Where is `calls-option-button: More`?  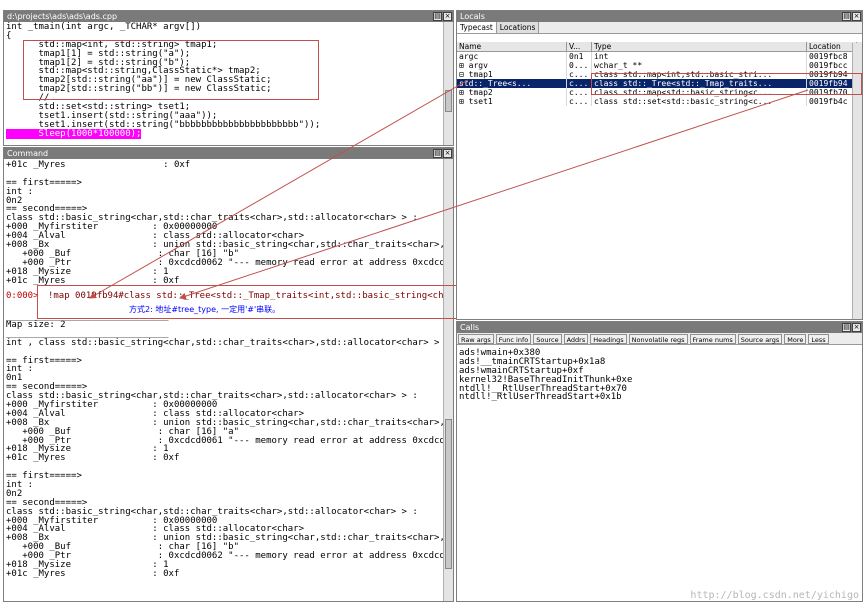 calls-option-button: More is located at coordinates (795, 339).